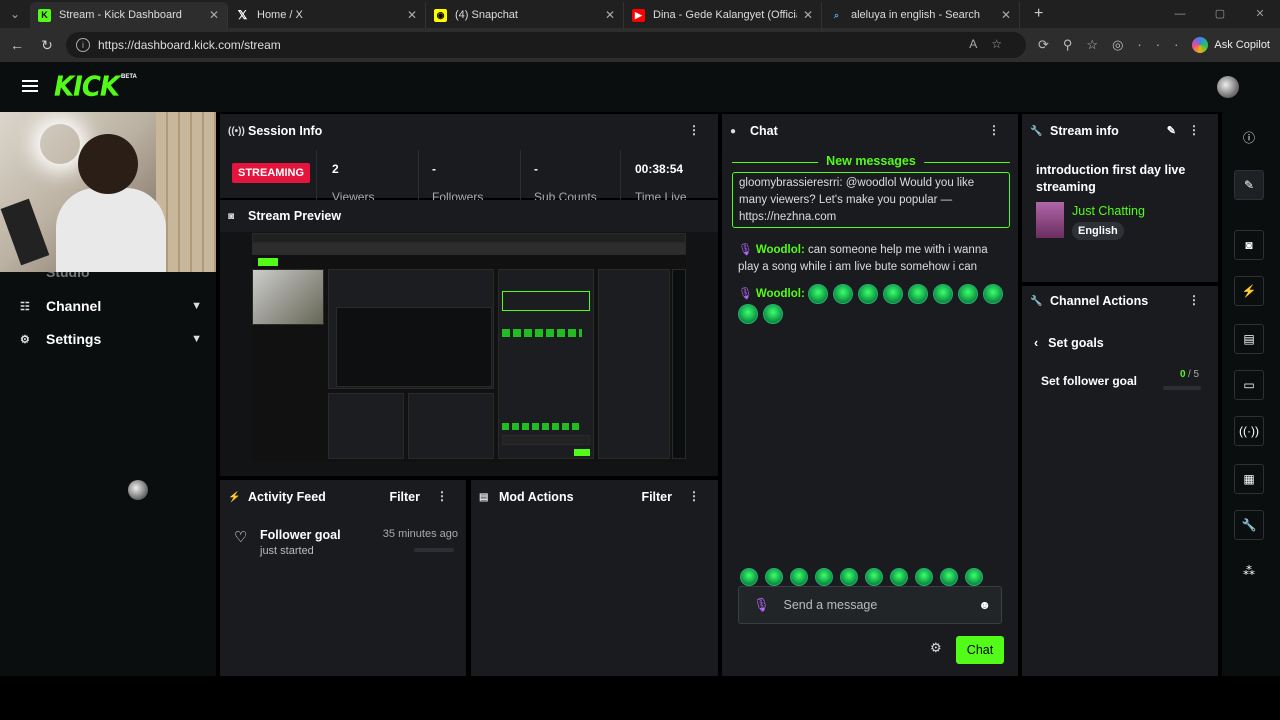 The width and height of the screenshot is (1280, 720). Describe the element at coordinates (921, 15) in the screenshot. I see `tab-search: ⌕ aleluya in english - Search ✕` at that location.